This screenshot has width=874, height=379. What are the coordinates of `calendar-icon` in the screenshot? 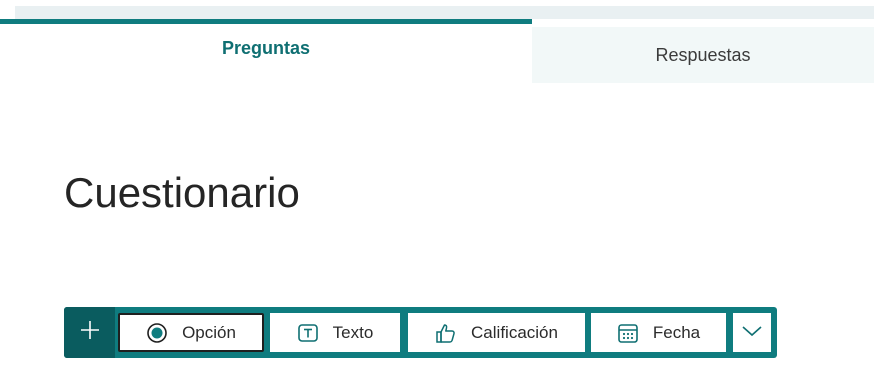 It's located at (628, 333).